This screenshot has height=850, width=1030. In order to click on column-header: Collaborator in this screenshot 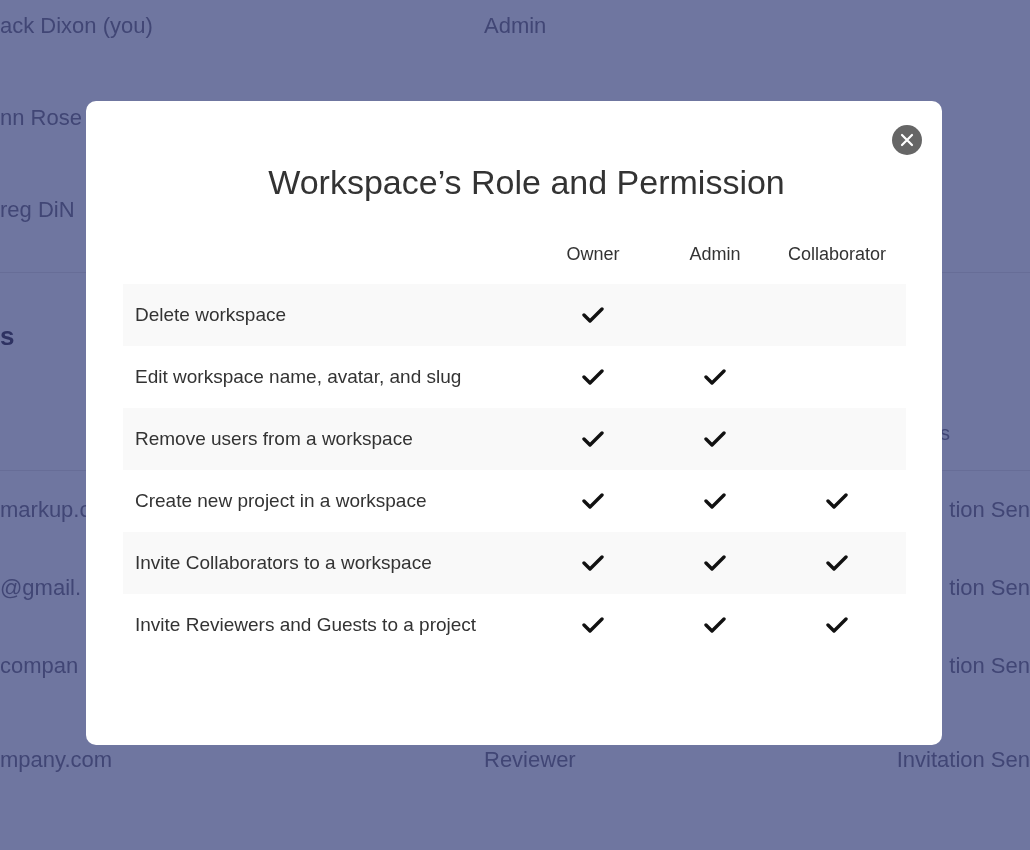, I will do `click(837, 254)`.